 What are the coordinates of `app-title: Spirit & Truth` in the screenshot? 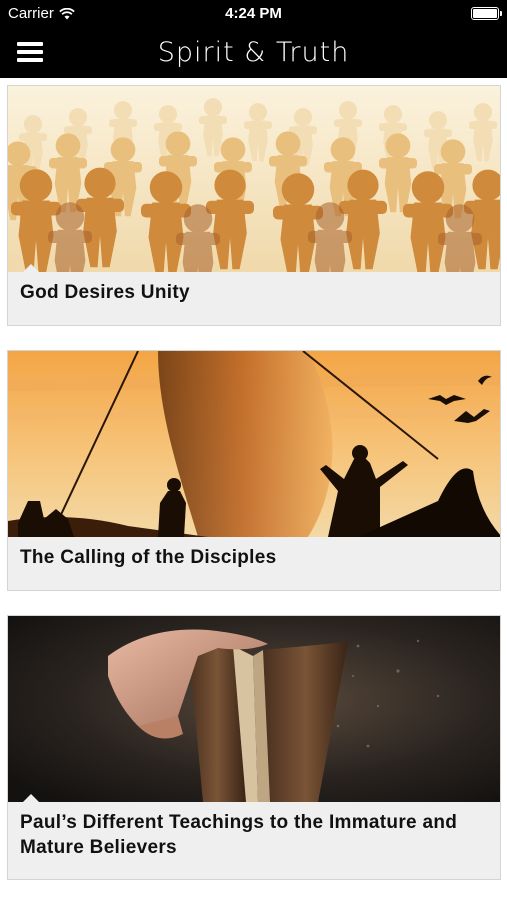 It's located at (253, 52).